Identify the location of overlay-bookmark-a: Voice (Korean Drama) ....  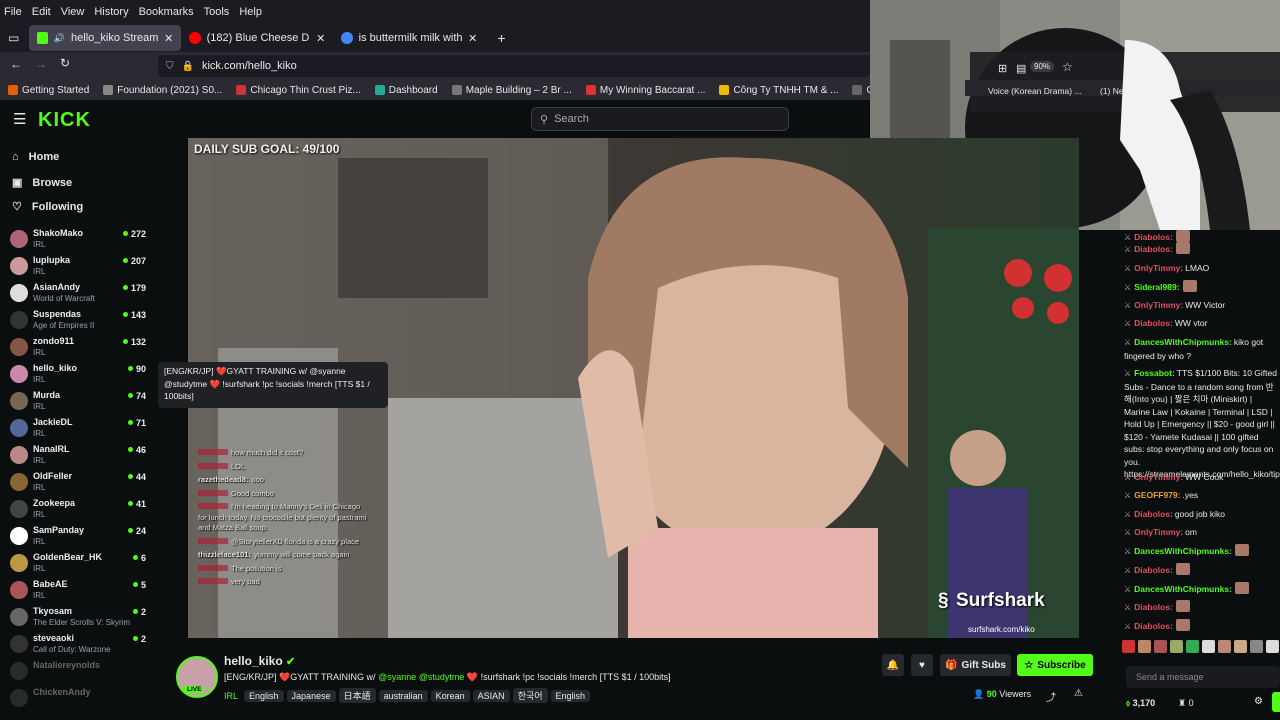
(1035, 91).